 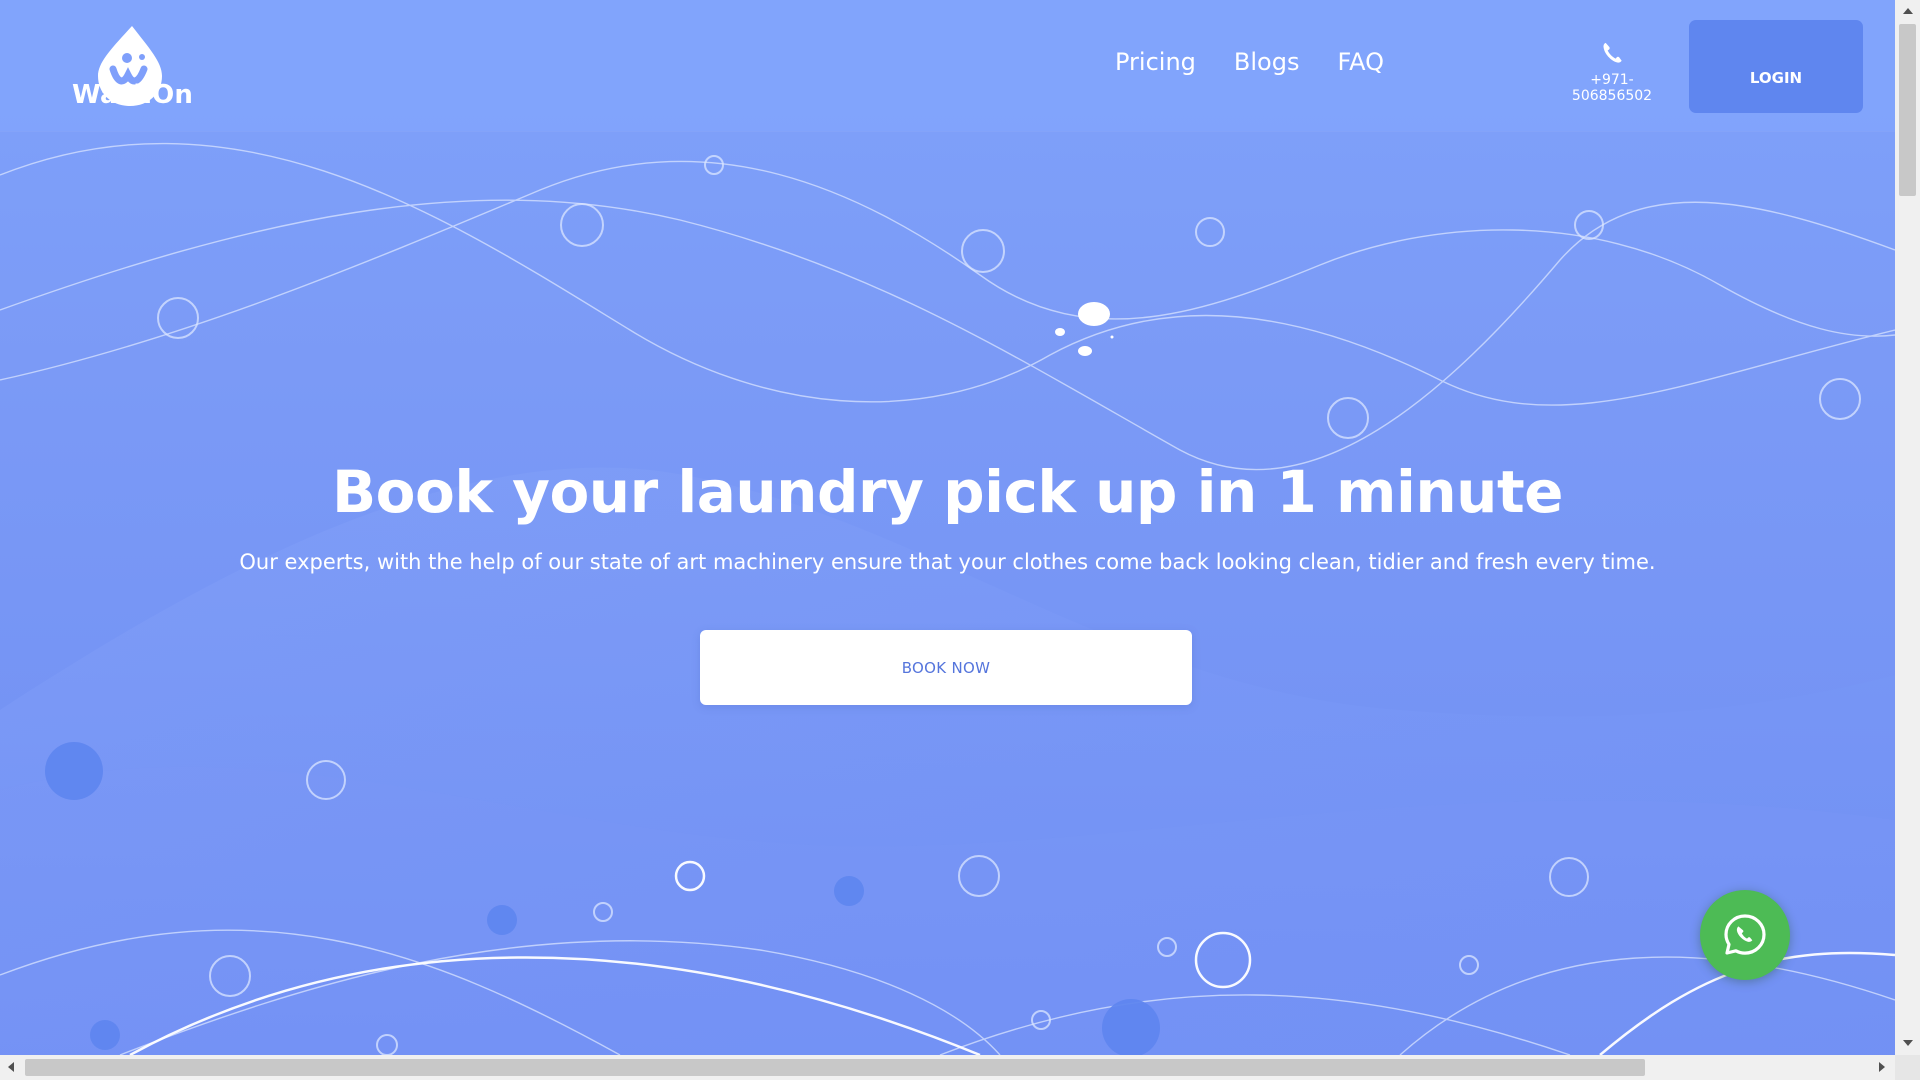 What do you see at coordinates (1360, 62) in the screenshot?
I see `nav-faq-link: FAQ` at bounding box center [1360, 62].